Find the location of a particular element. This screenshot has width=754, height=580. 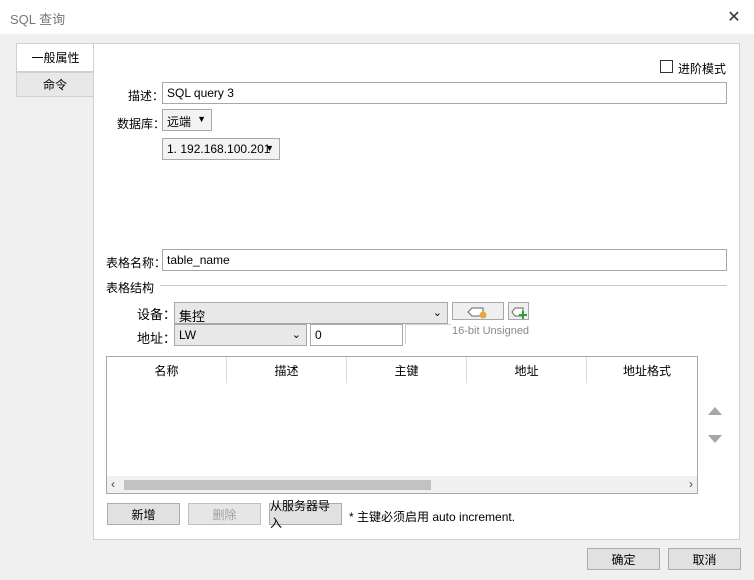

database-value: 远端 is located at coordinates (179, 122).